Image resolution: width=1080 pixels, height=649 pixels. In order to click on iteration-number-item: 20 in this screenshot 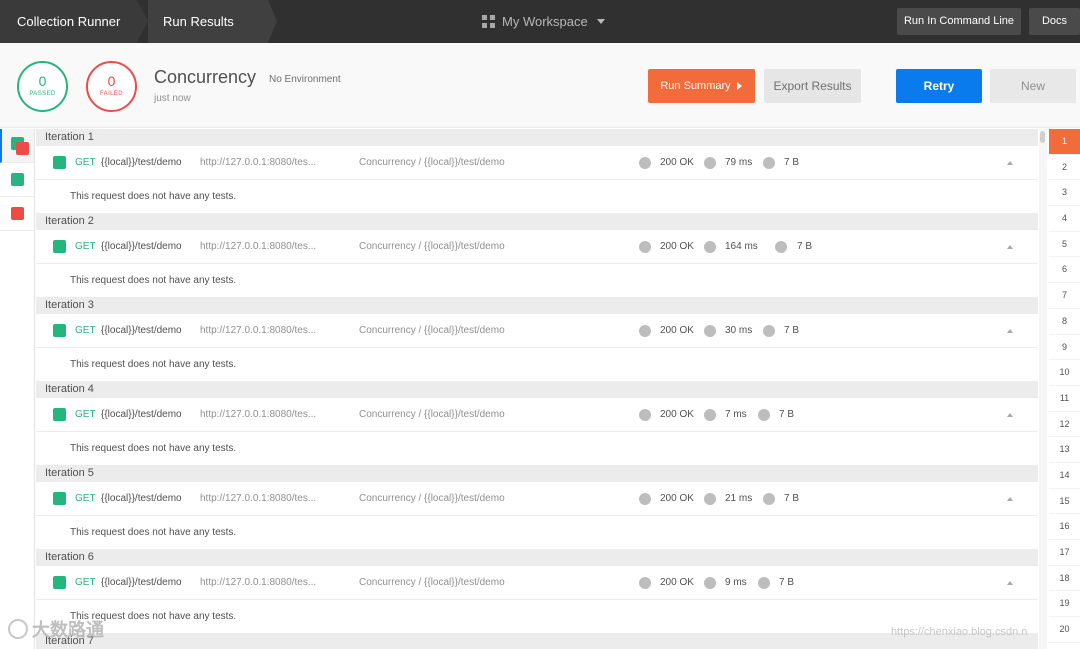, I will do `click(1064, 630)`.